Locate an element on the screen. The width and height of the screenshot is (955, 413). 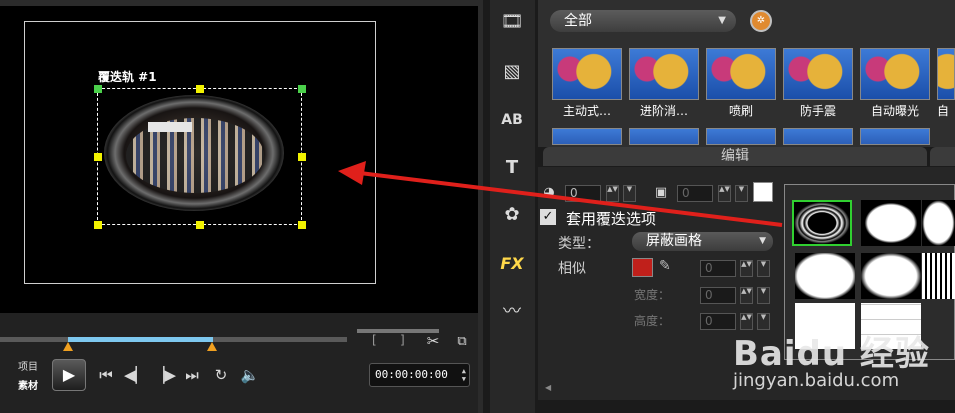
collapse-arrow-icon: ◀ is located at coordinates (548, 387).